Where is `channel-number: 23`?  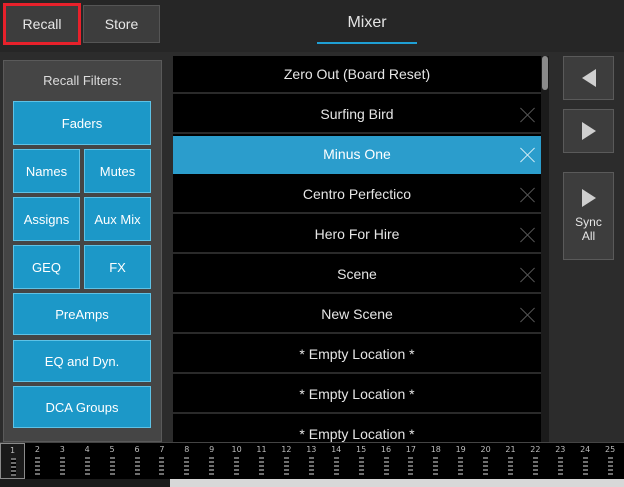
channel-number: 23 is located at coordinates (560, 449).